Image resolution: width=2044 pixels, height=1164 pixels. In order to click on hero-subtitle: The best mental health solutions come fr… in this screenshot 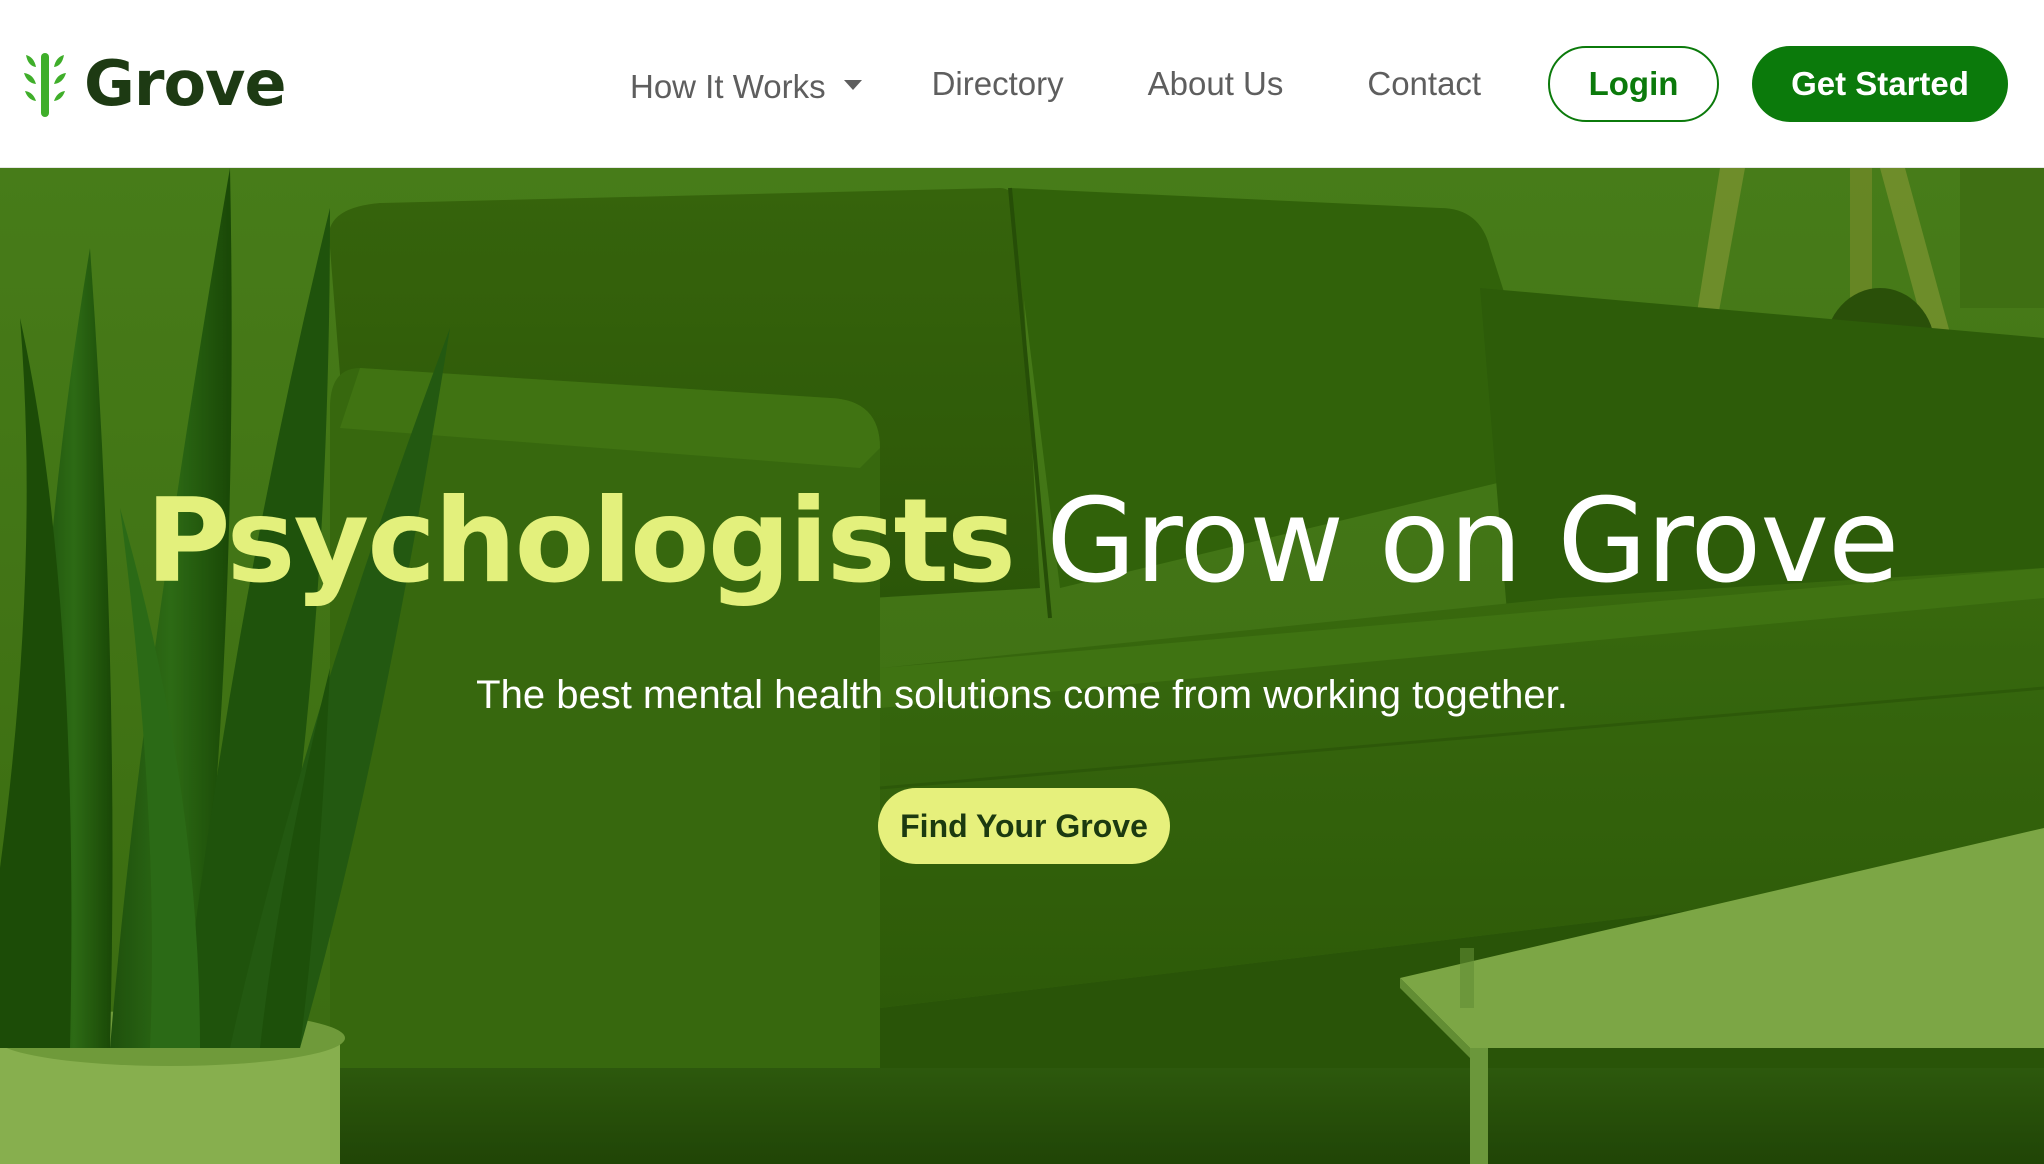, I will do `click(1022, 695)`.